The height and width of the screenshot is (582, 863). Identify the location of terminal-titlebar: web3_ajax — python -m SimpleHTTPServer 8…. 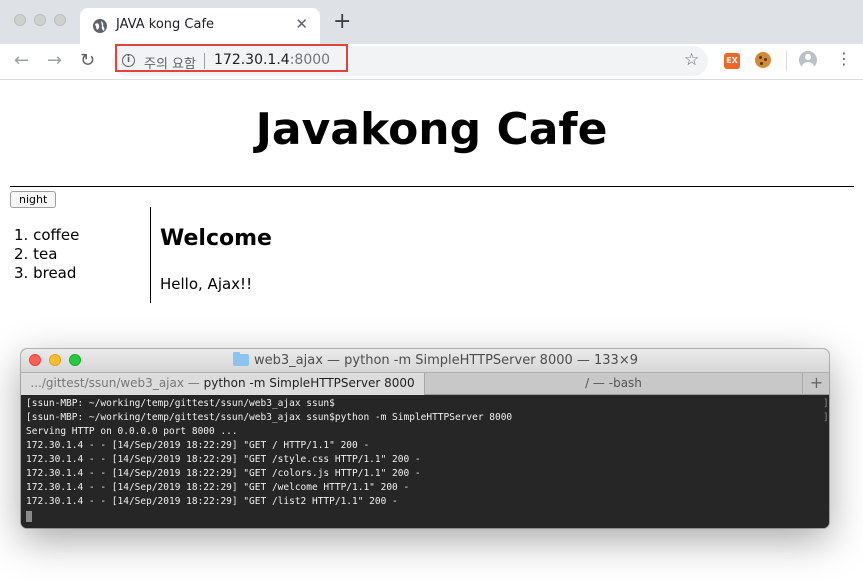
(425, 360).